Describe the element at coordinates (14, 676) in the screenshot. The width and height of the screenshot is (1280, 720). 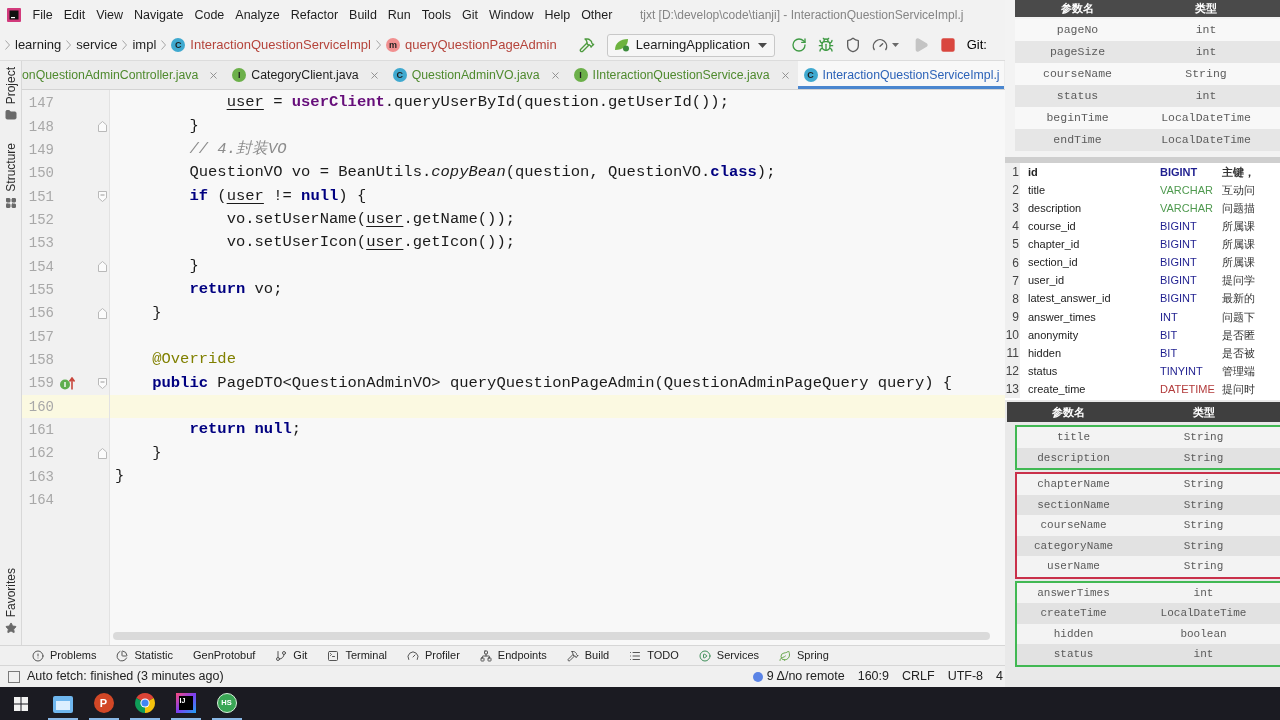
I see `square-icon` at that location.